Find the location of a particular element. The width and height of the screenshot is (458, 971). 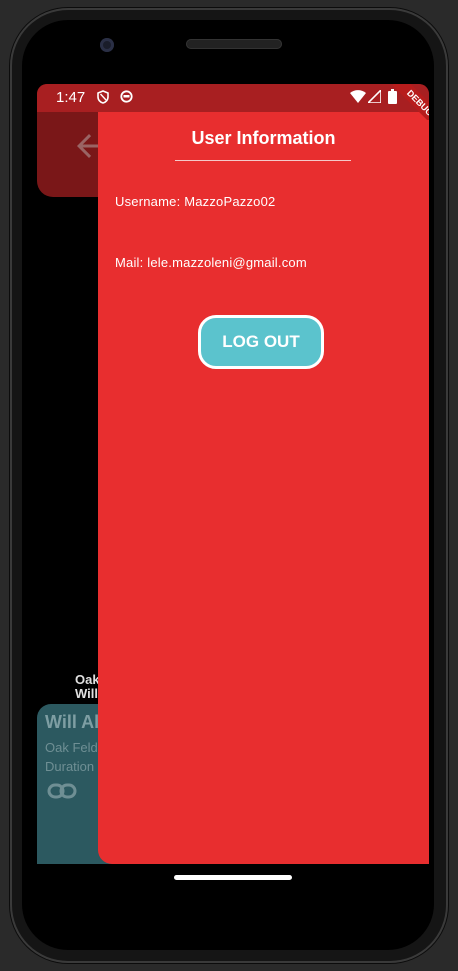

background-text-oak: Oak is located at coordinates (87, 679).